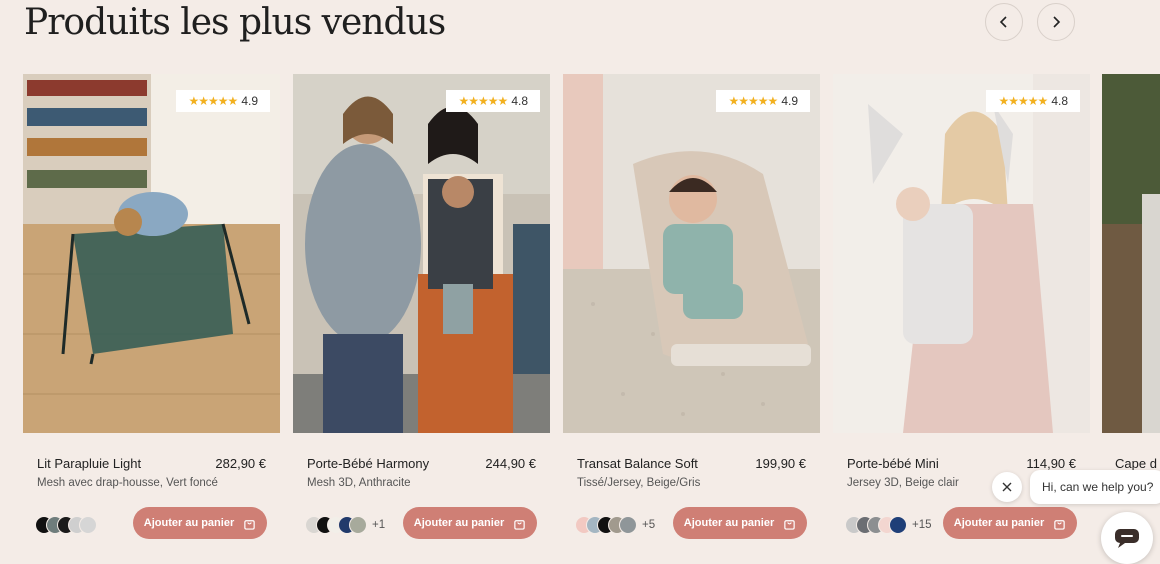  What do you see at coordinates (893, 463) in the screenshot?
I see `product-name: Porte-bébé Mini` at bounding box center [893, 463].